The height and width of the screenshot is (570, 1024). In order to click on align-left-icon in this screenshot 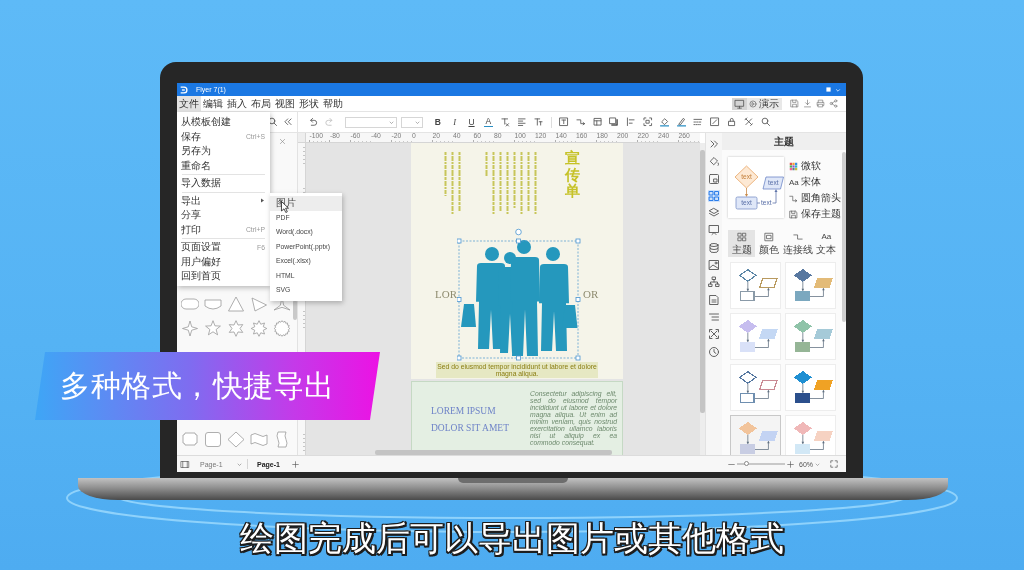, I will do `click(631, 122)`.